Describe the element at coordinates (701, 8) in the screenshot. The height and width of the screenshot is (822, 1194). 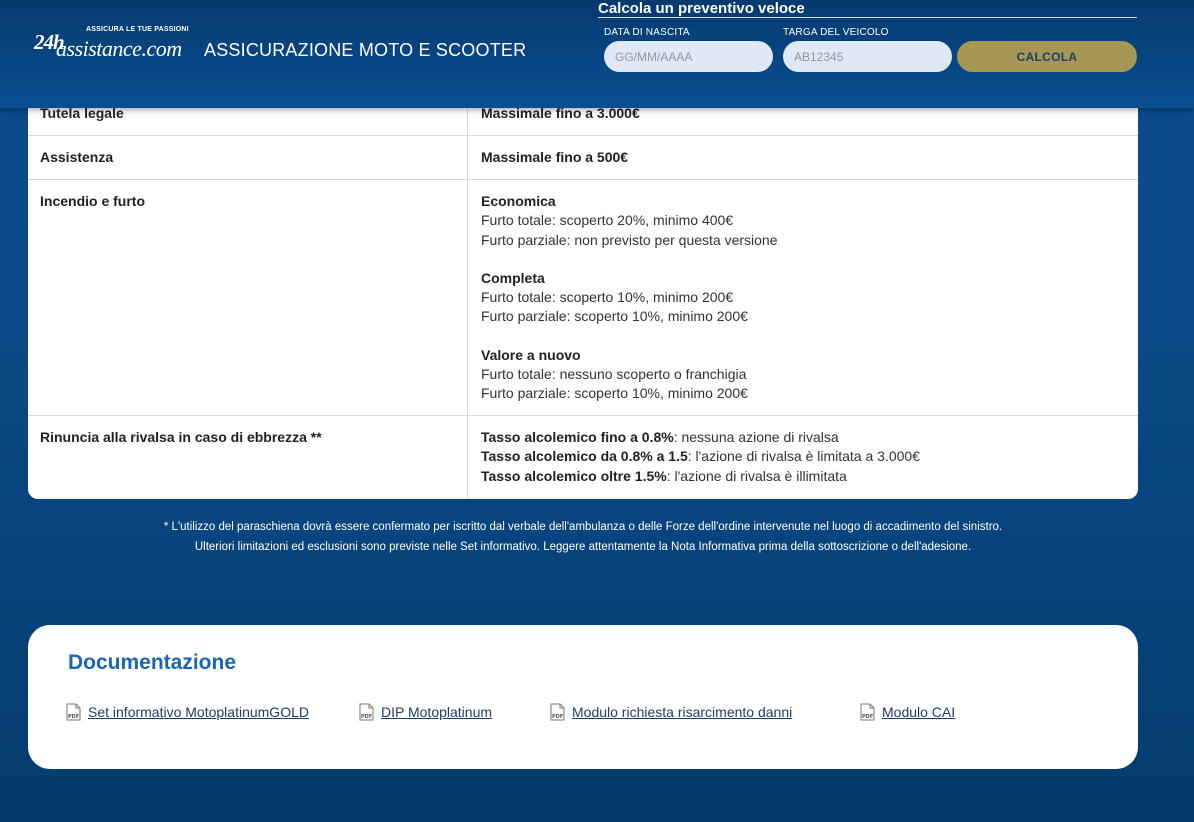
I see `quote-form-title: Calcola un preventivo veloce` at that location.